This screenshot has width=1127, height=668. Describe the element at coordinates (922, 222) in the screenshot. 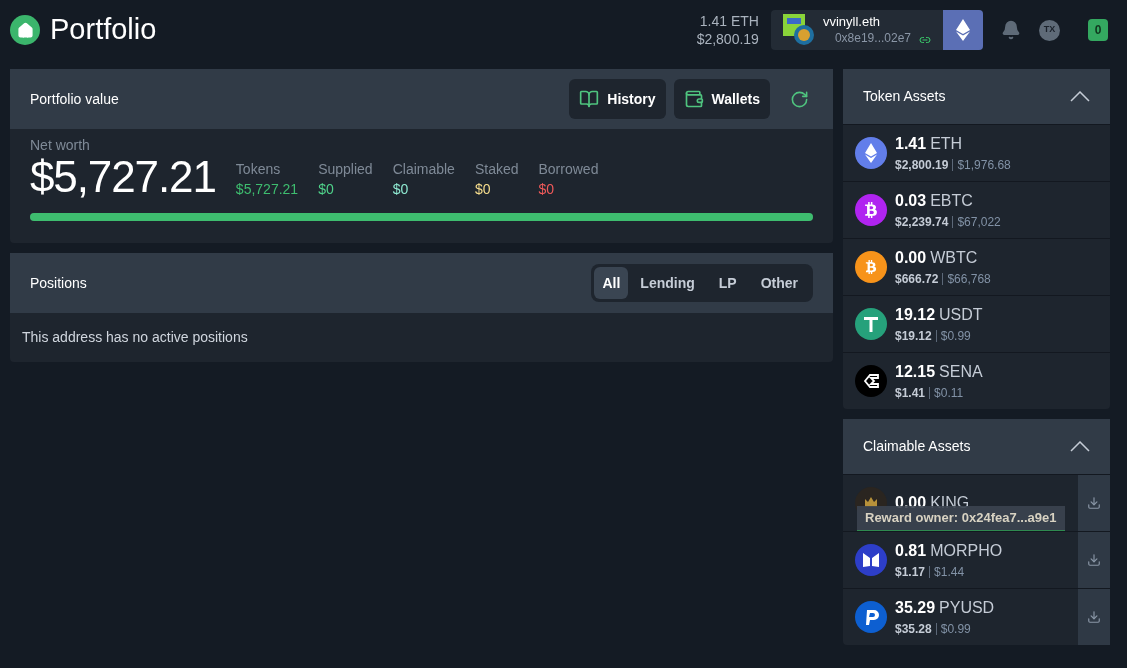

I see `token-value: $2,239.74` at that location.